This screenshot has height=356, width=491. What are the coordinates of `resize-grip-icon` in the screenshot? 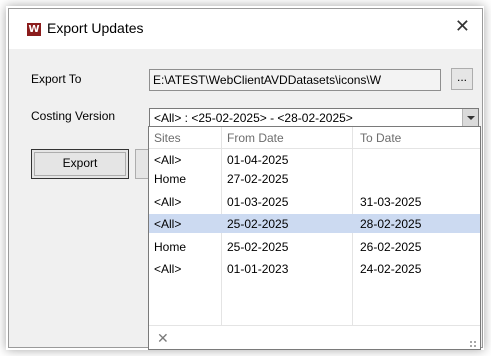 It's located at (473, 344).